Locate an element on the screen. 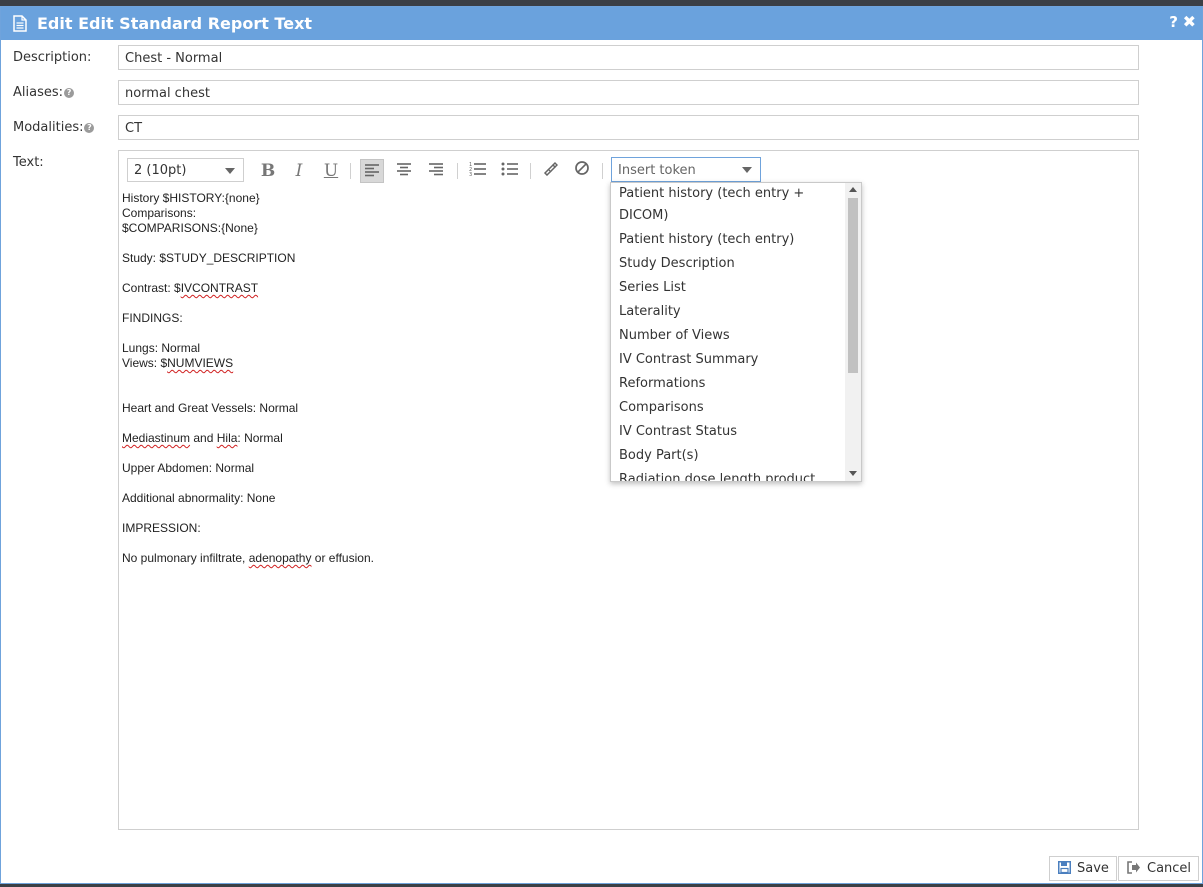 Image resolution: width=1203 pixels, height=887 pixels. modalities-input: CT is located at coordinates (628, 127).